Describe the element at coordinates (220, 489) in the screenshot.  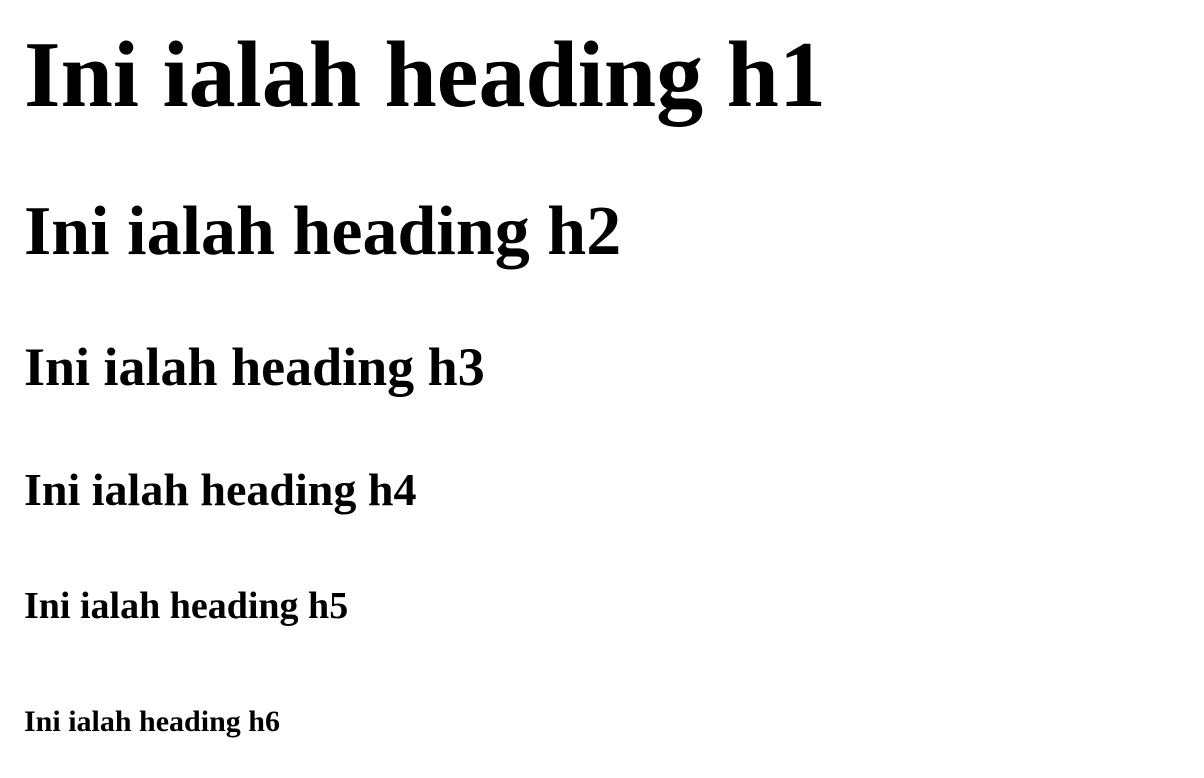
I see `heading-h4: Ini ialah heading h4` at that location.